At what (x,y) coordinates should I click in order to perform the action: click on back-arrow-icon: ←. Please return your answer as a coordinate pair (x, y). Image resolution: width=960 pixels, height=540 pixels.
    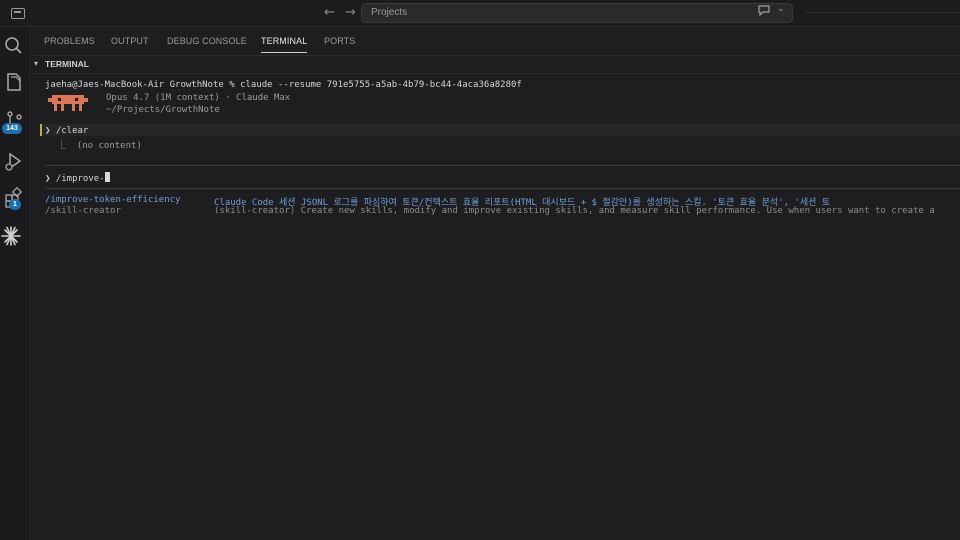
    Looking at the image, I should click on (329, 12).